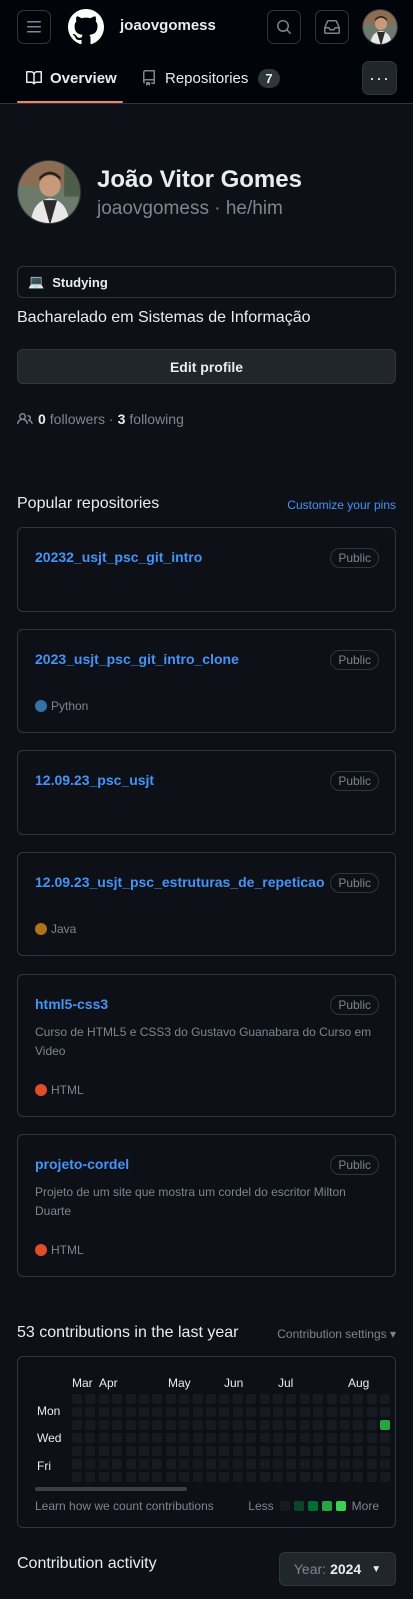  What do you see at coordinates (34, 27) in the screenshot?
I see `menu-button` at bounding box center [34, 27].